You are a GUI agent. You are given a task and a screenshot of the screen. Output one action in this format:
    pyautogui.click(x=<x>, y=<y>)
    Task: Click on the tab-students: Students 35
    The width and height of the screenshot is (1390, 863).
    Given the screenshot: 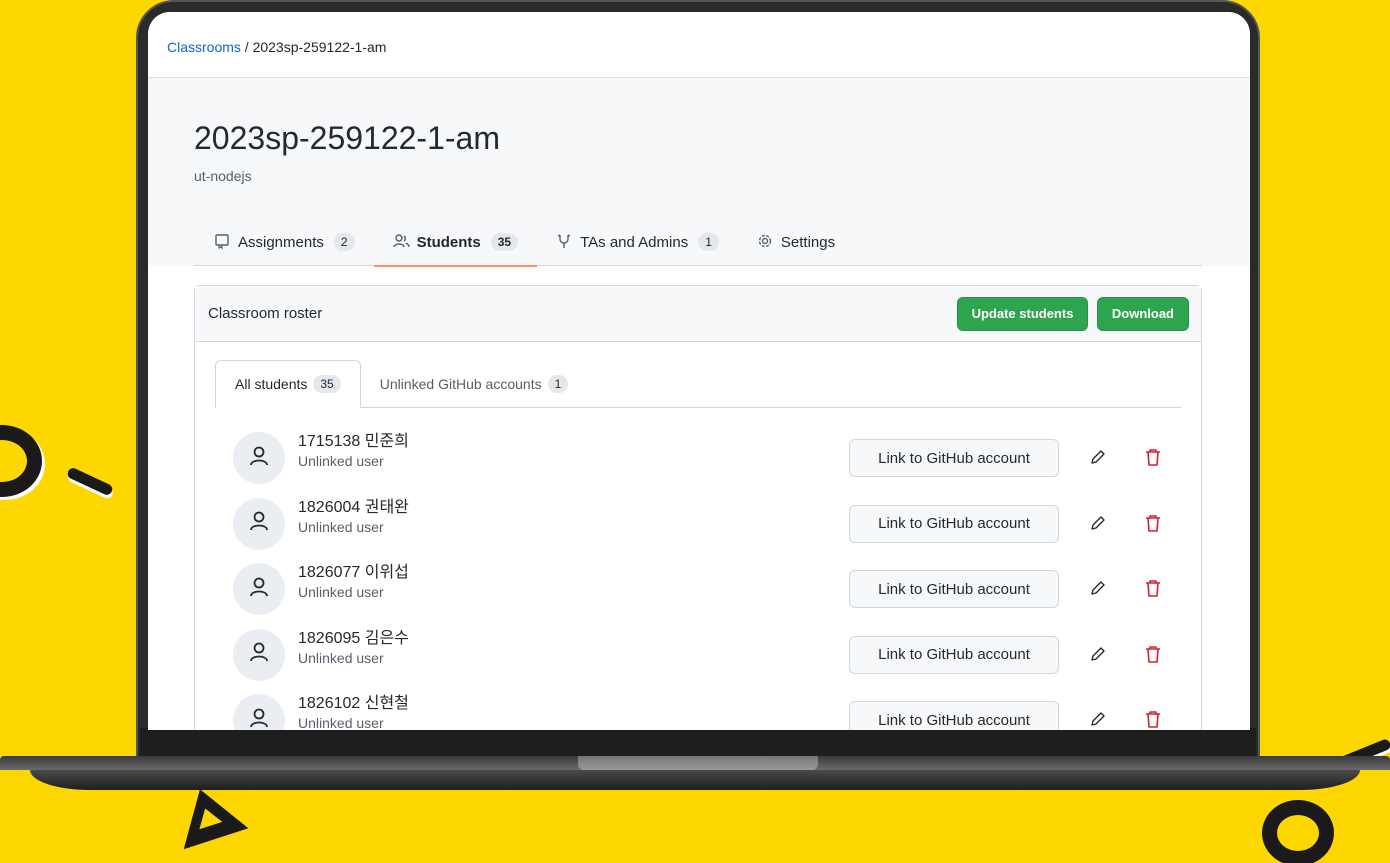 What is the action you would take?
    pyautogui.click(x=455, y=242)
    